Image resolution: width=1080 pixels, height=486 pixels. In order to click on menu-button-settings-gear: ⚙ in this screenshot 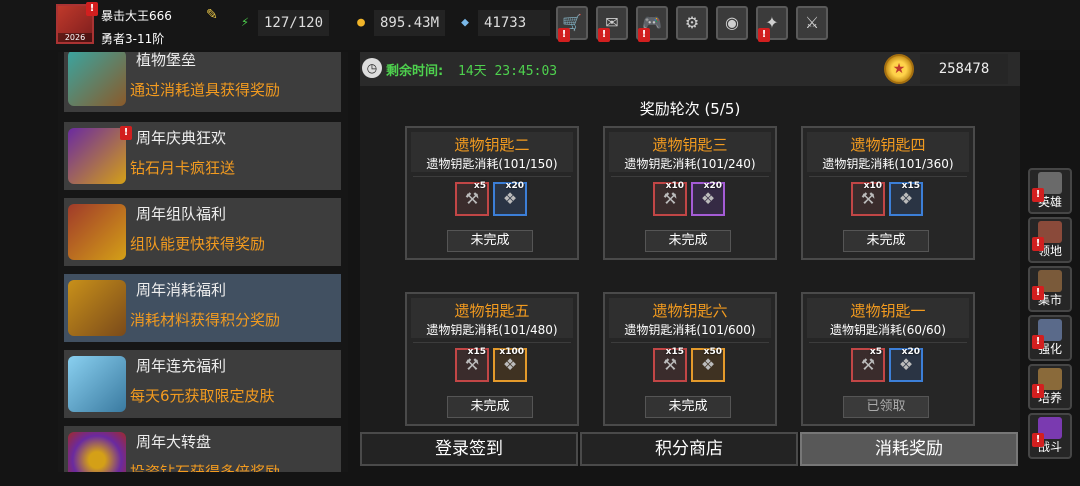, I will do `click(692, 23)`.